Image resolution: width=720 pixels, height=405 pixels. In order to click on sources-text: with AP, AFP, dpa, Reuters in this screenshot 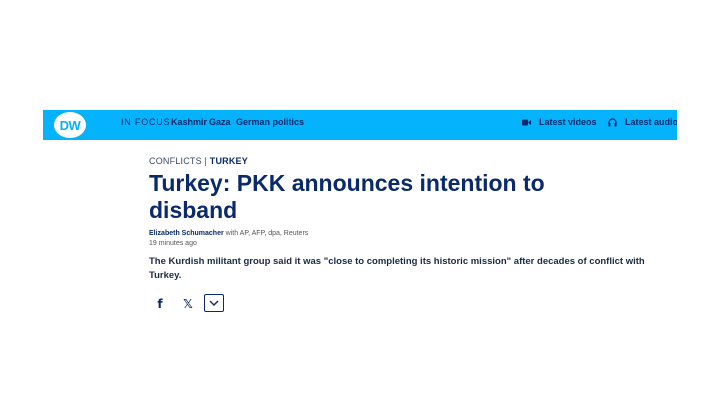, I will do `click(267, 233)`.